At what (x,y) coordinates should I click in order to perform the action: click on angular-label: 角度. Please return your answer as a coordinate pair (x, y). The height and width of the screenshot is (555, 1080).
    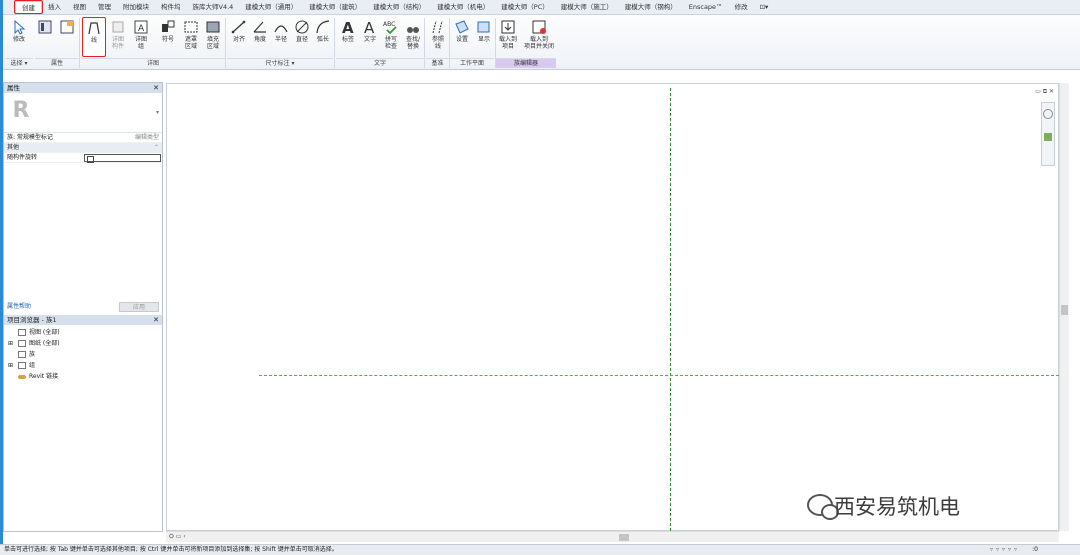
    Looking at the image, I should click on (259, 39).